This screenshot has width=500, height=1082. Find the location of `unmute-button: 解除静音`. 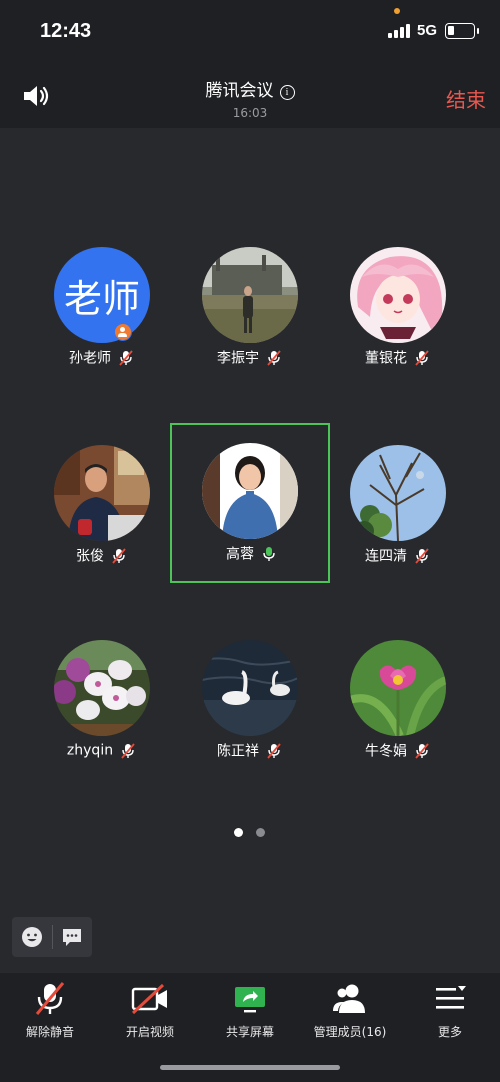

unmute-button: 解除静音 is located at coordinates (50, 1012).